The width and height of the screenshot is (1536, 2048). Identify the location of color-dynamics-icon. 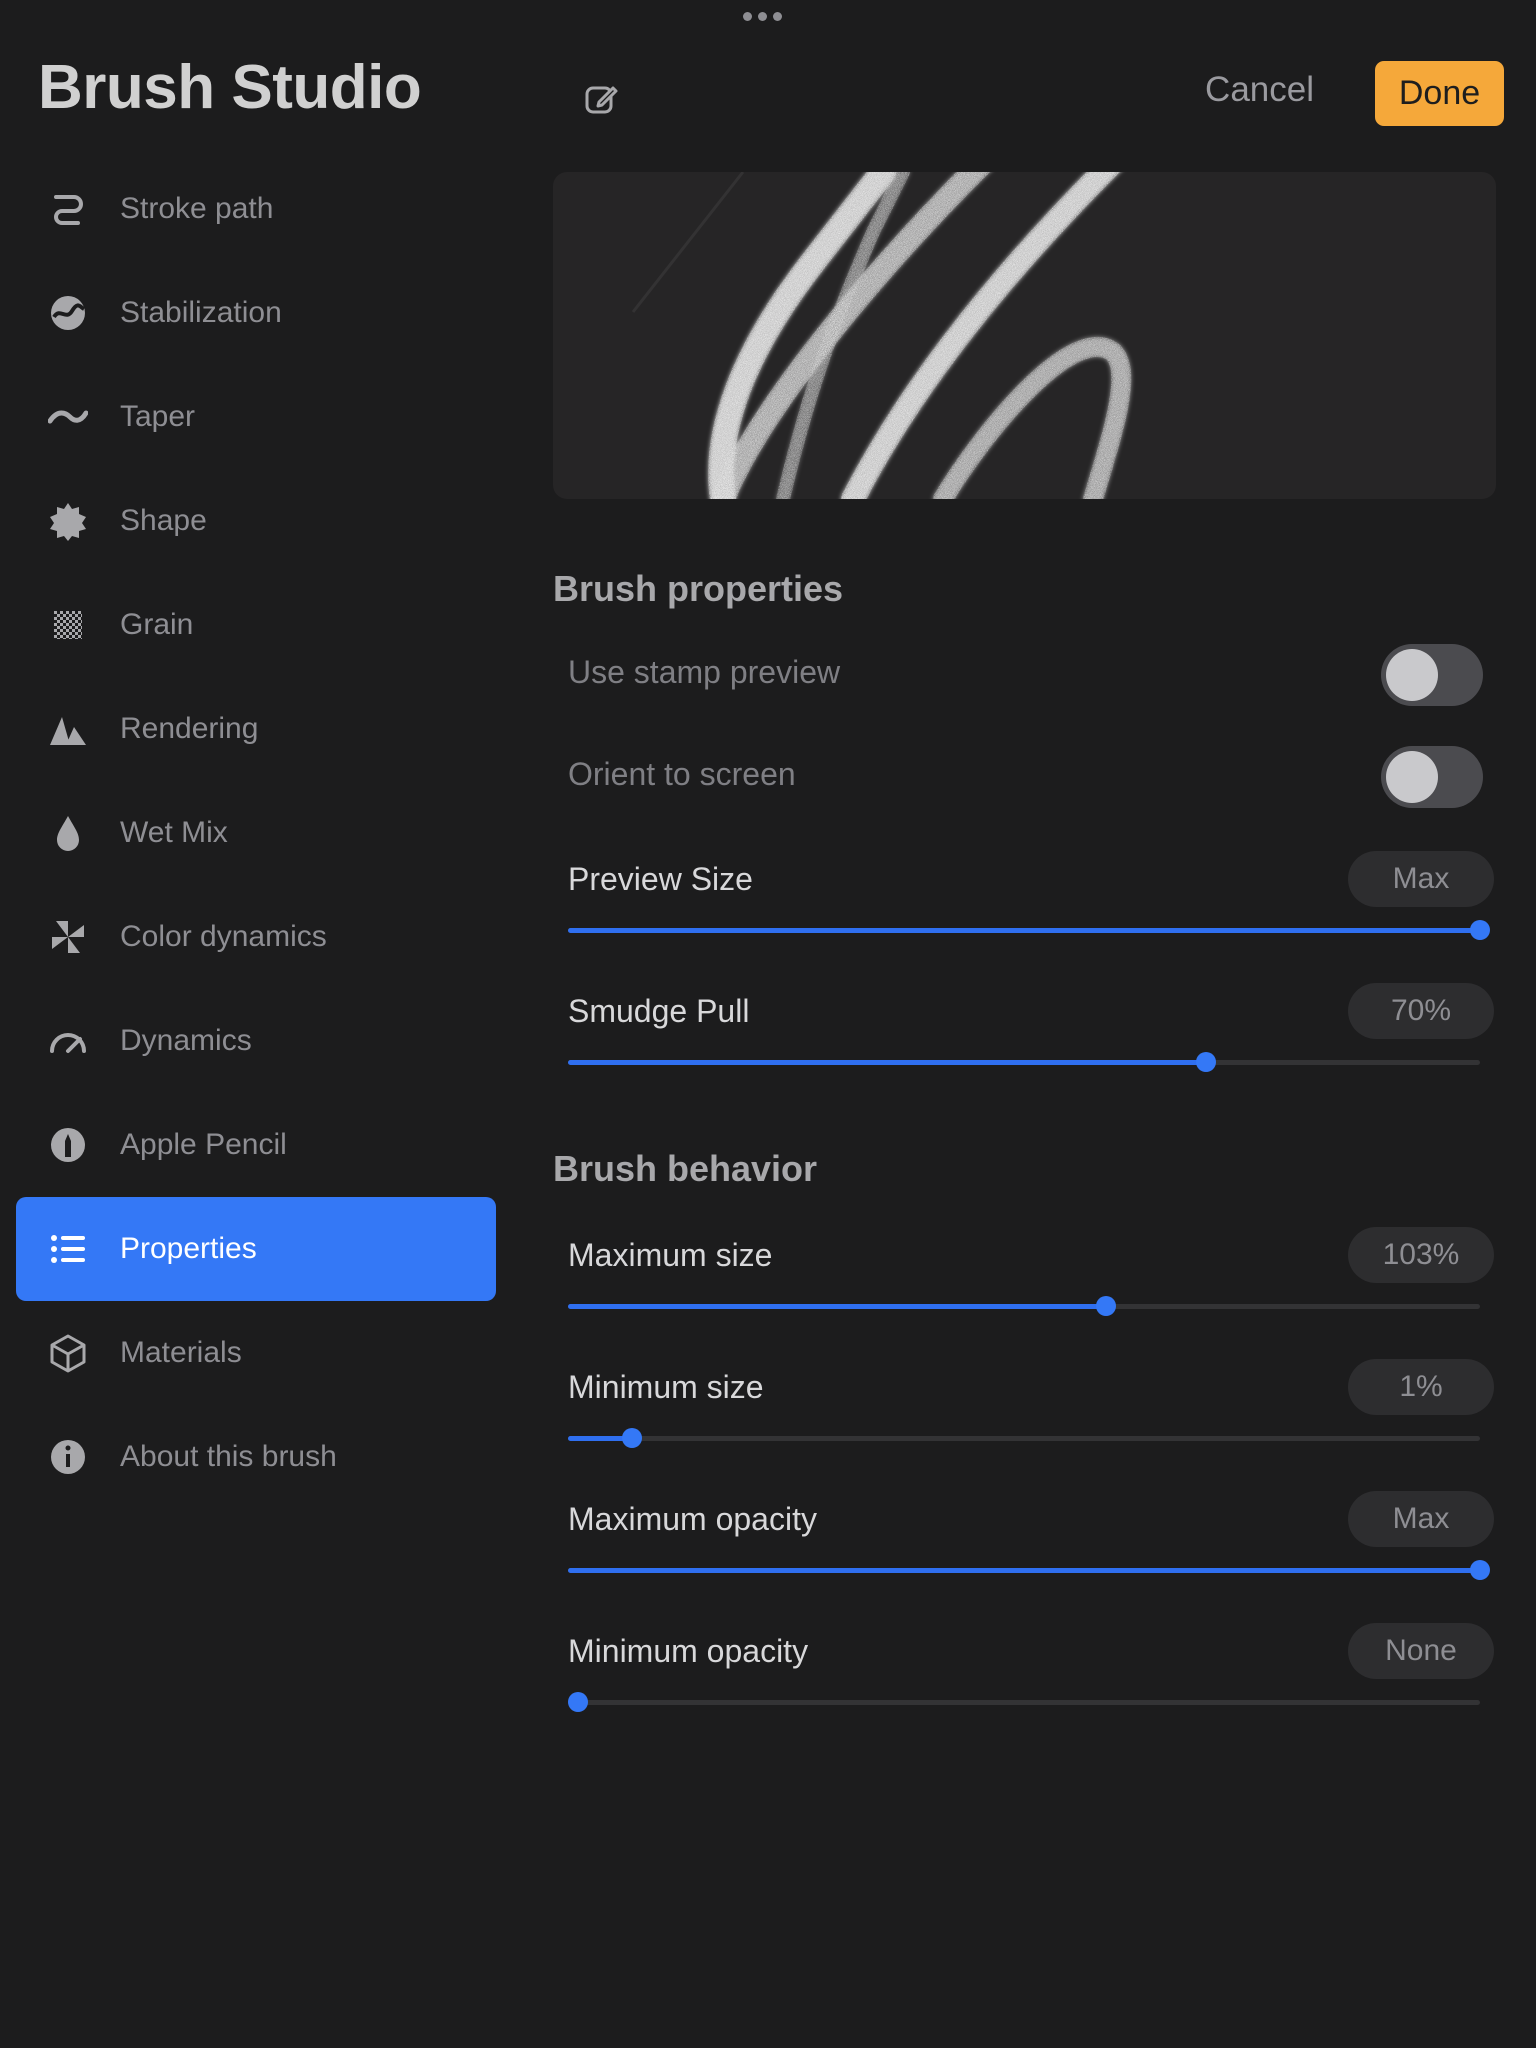
(68, 937).